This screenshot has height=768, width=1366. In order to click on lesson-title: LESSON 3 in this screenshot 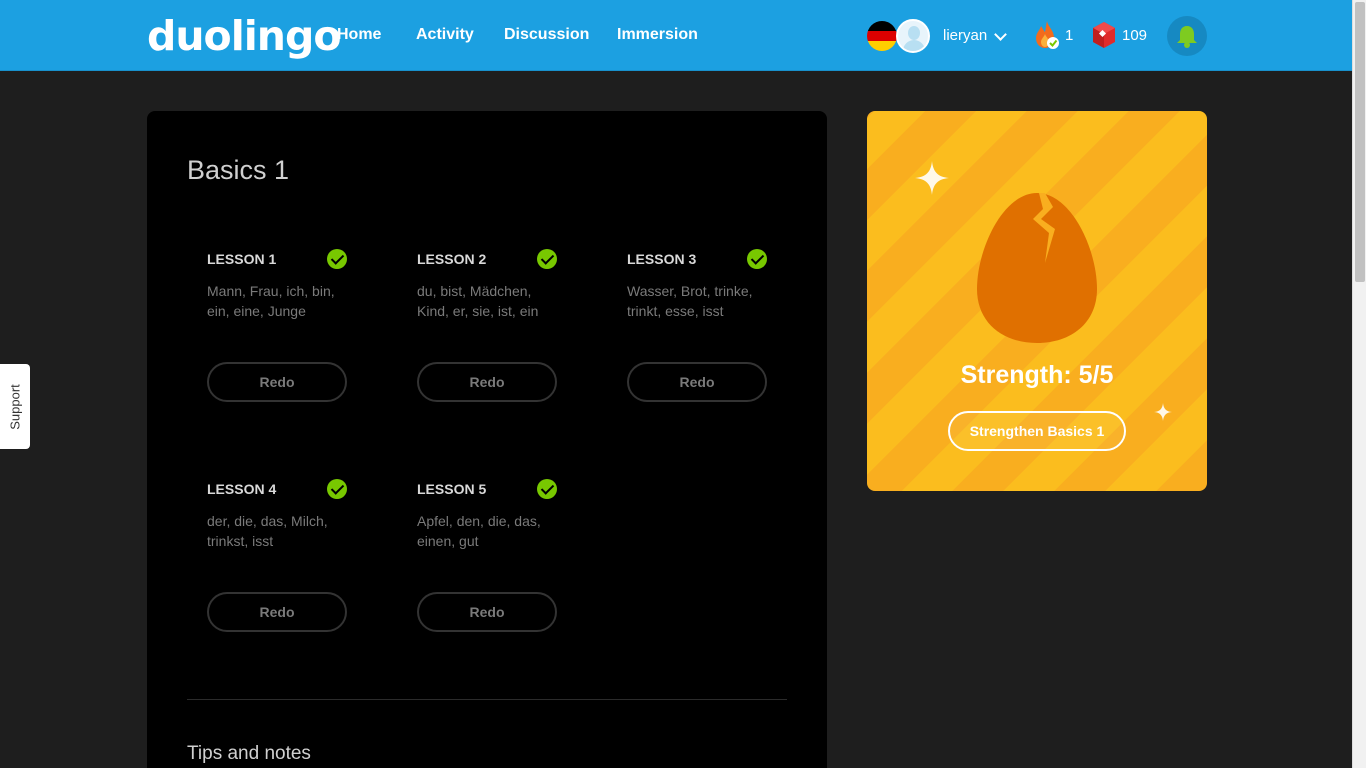, I will do `click(662, 259)`.